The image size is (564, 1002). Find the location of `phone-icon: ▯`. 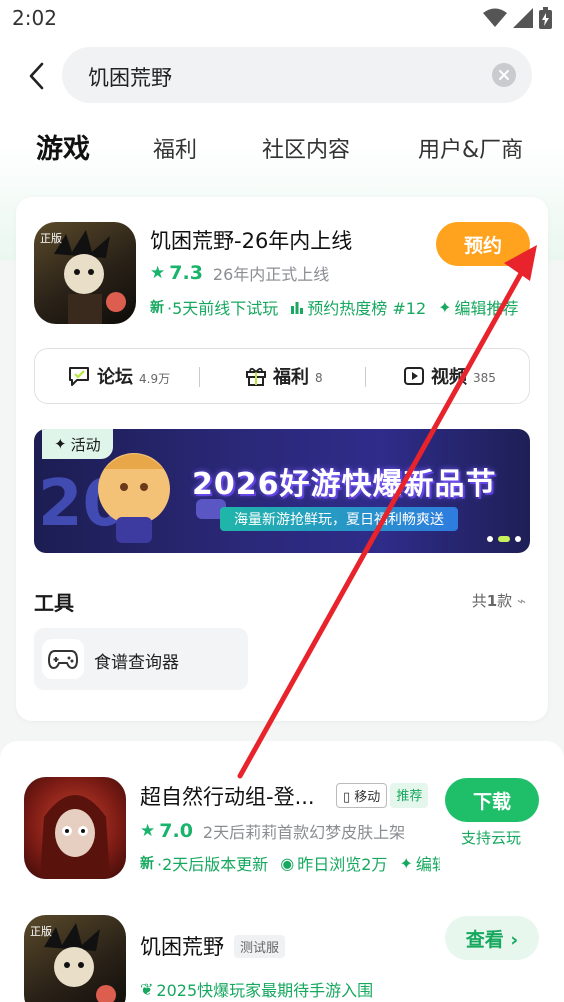

phone-icon: ▯ is located at coordinates (347, 797).